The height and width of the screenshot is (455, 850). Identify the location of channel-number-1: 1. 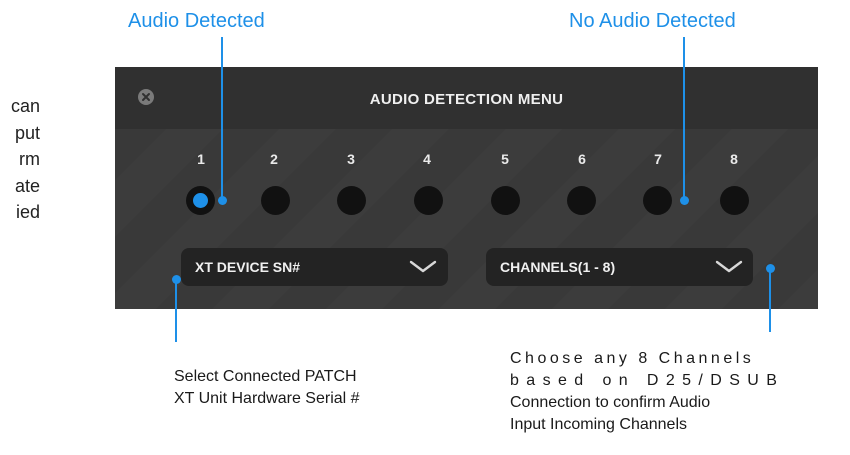
(201, 159).